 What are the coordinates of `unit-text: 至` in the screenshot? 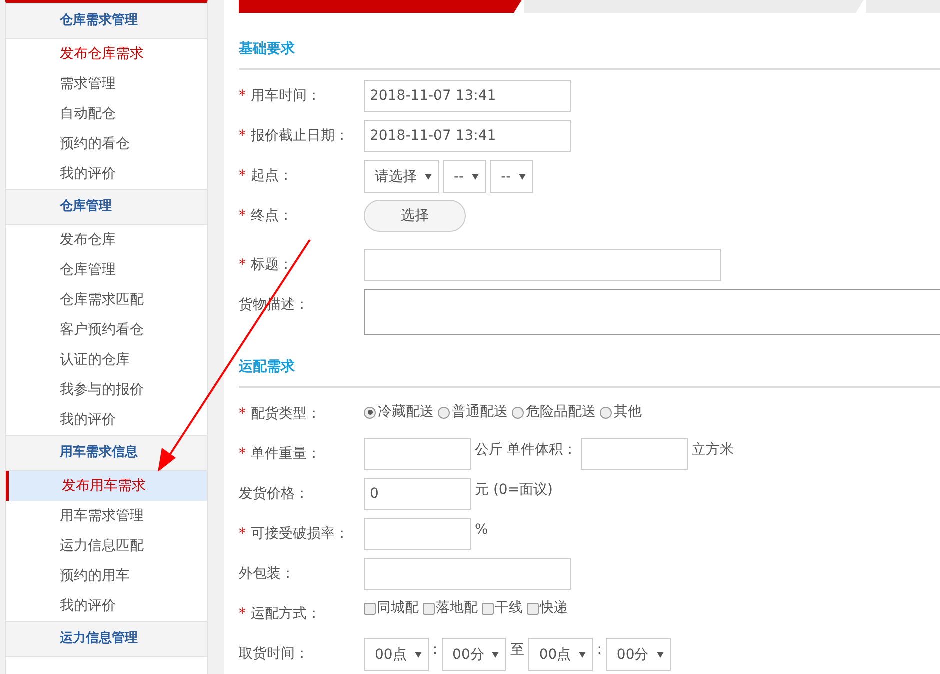 It's located at (517, 650).